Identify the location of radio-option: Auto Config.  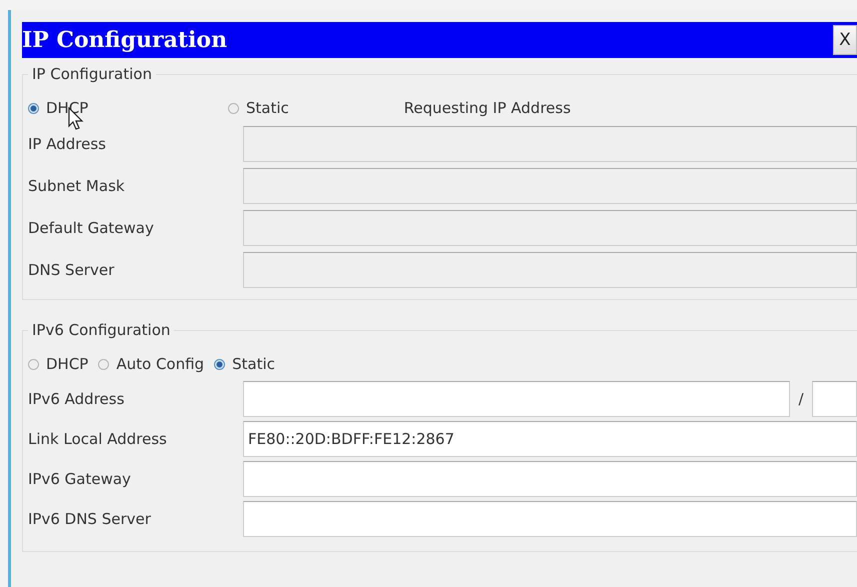
(151, 364).